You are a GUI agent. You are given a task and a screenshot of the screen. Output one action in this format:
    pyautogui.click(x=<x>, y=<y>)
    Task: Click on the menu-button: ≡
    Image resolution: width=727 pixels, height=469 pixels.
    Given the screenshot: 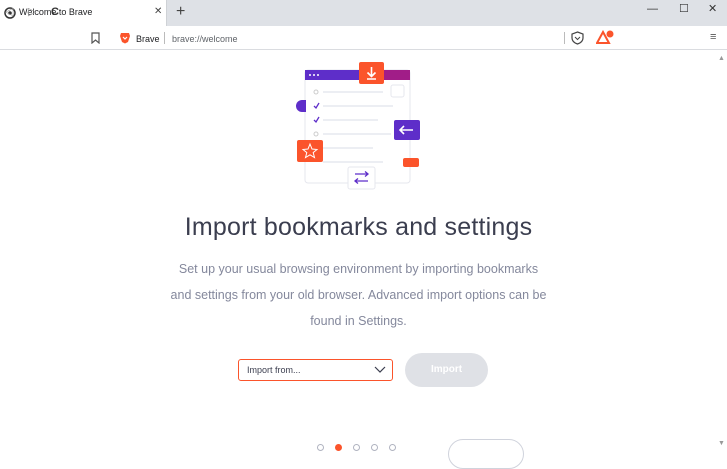 What is the action you would take?
    pyautogui.click(x=713, y=37)
    